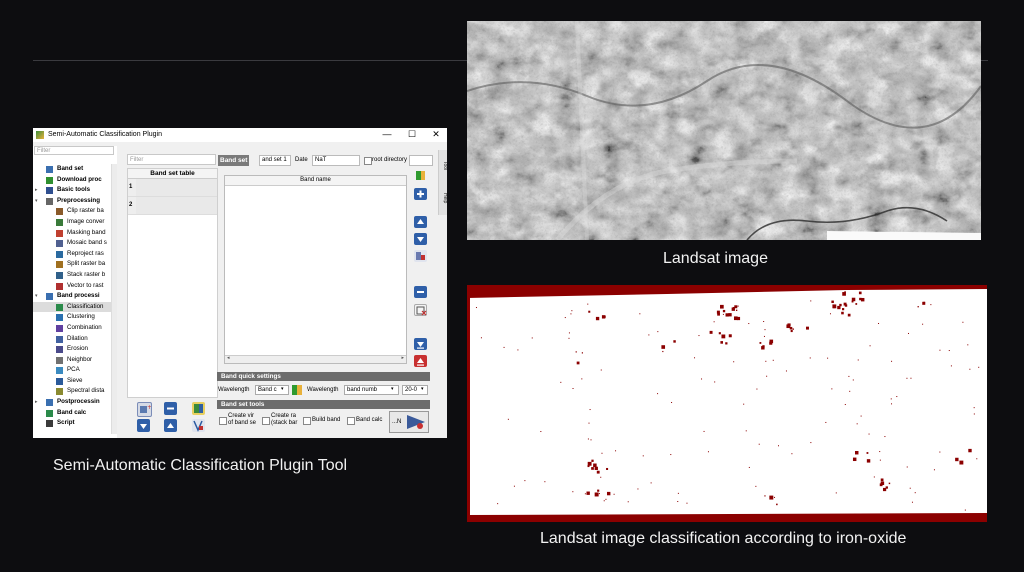 The width and height of the screenshot is (1024, 572). Describe the element at coordinates (198, 425) in the screenshot. I see `sort-button` at that location.